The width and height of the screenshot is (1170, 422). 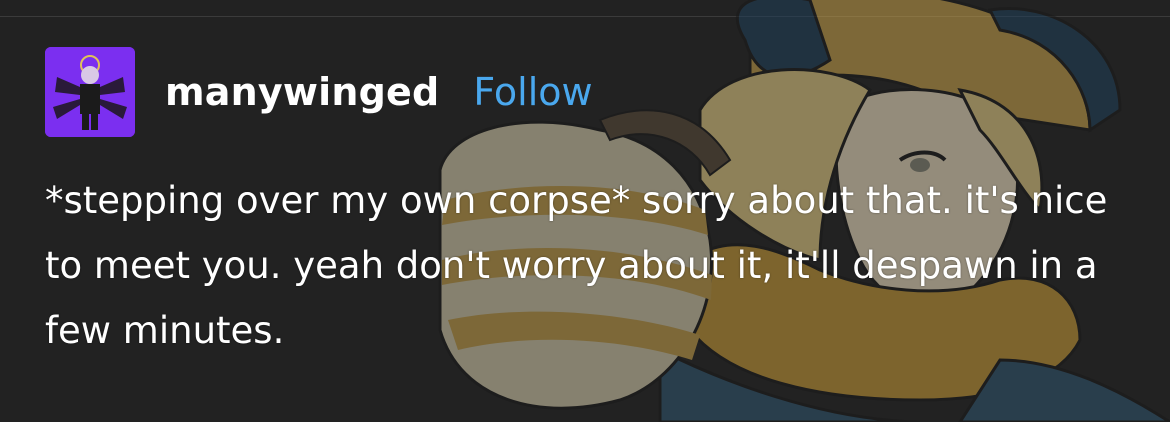 I want to click on user-avatar, so click(x=90, y=92).